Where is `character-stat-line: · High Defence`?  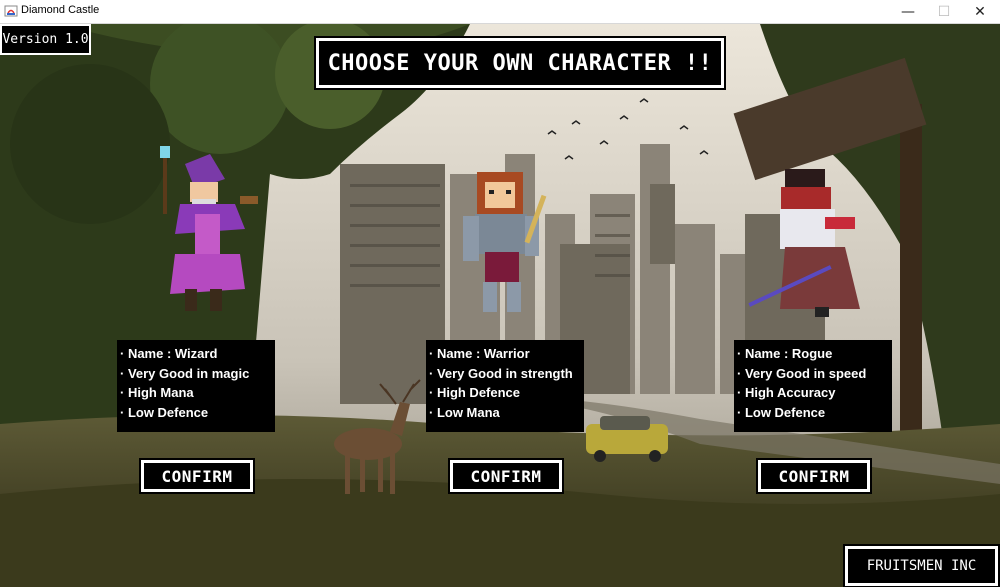 character-stat-line: · High Defence is located at coordinates (475, 392).